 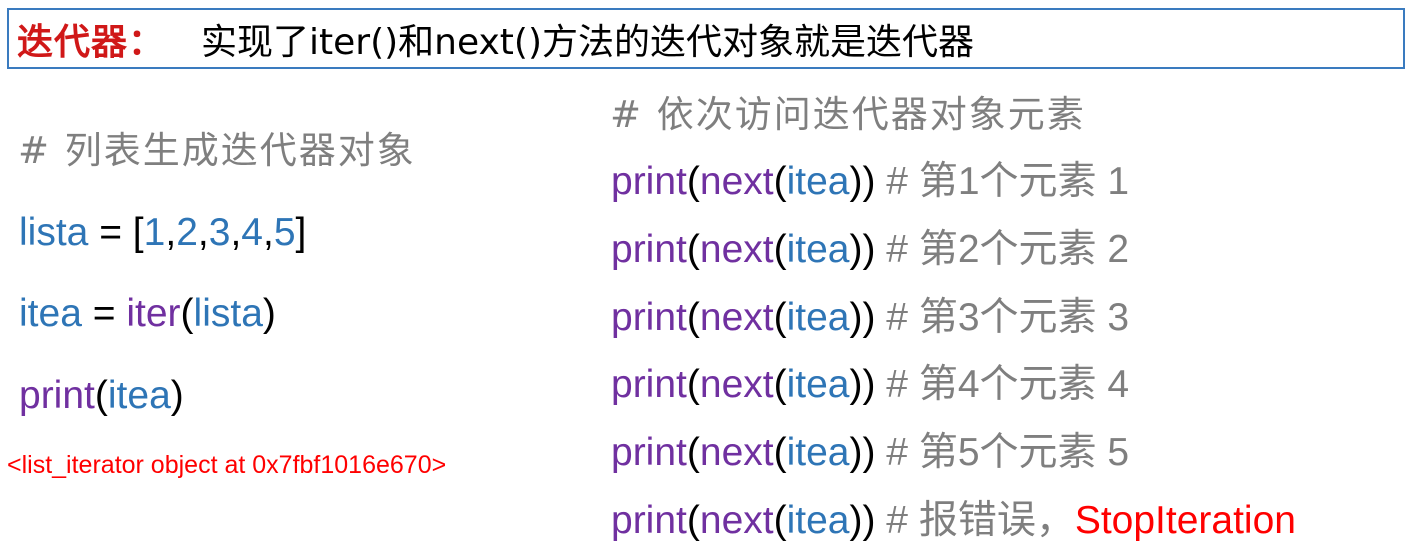 I want to click on code-token: ], so click(x=301, y=232).